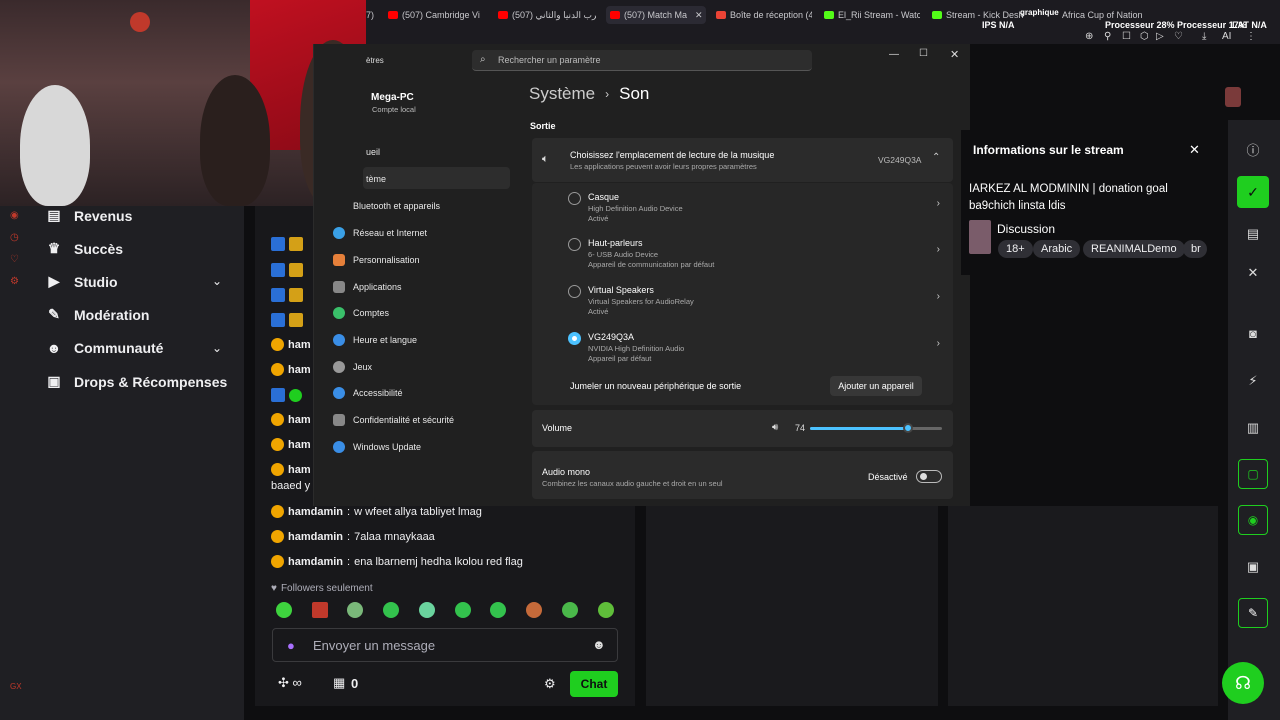  What do you see at coordinates (894, 54) in the screenshot?
I see `minimize-icon: —` at bounding box center [894, 54].